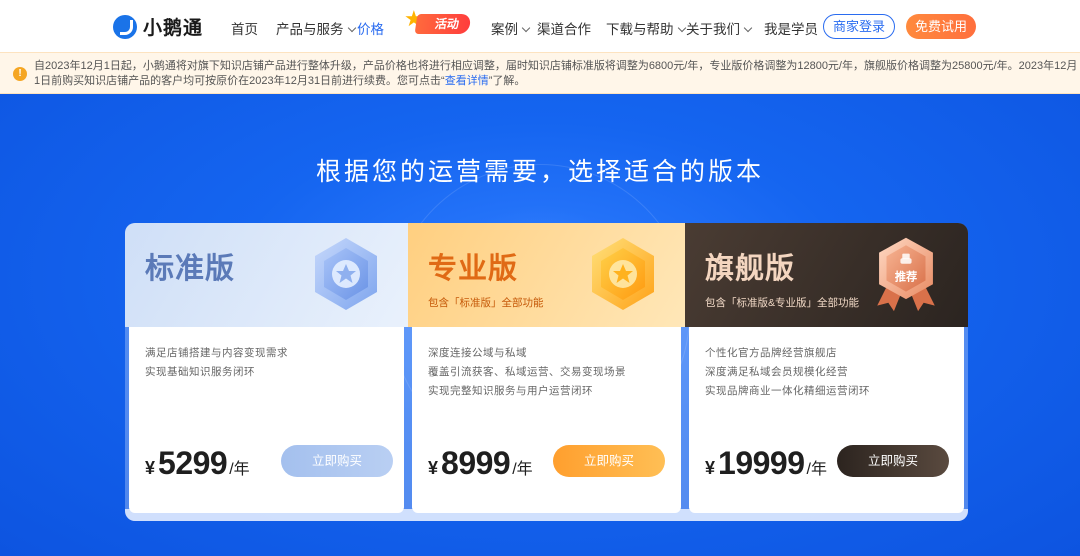  Describe the element at coordinates (941, 26) in the screenshot. I see `free-trial-button: 免费试用` at that location.